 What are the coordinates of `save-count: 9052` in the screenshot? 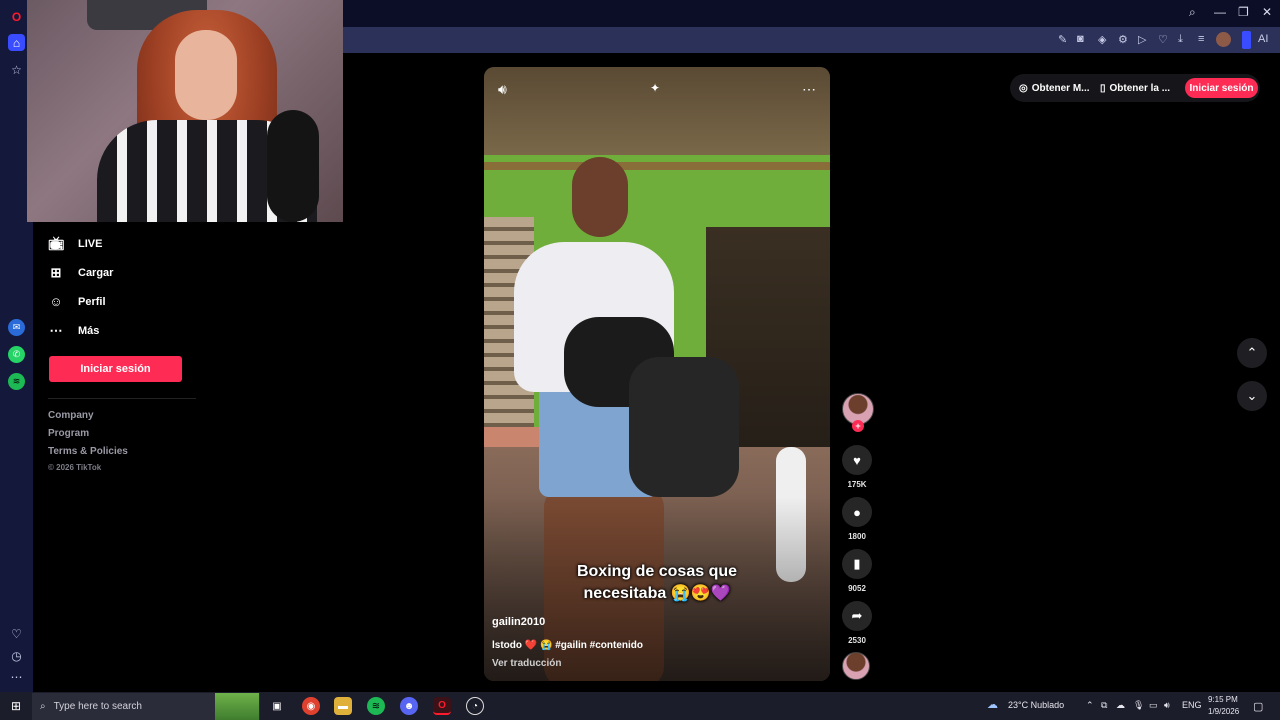 It's located at (857, 588).